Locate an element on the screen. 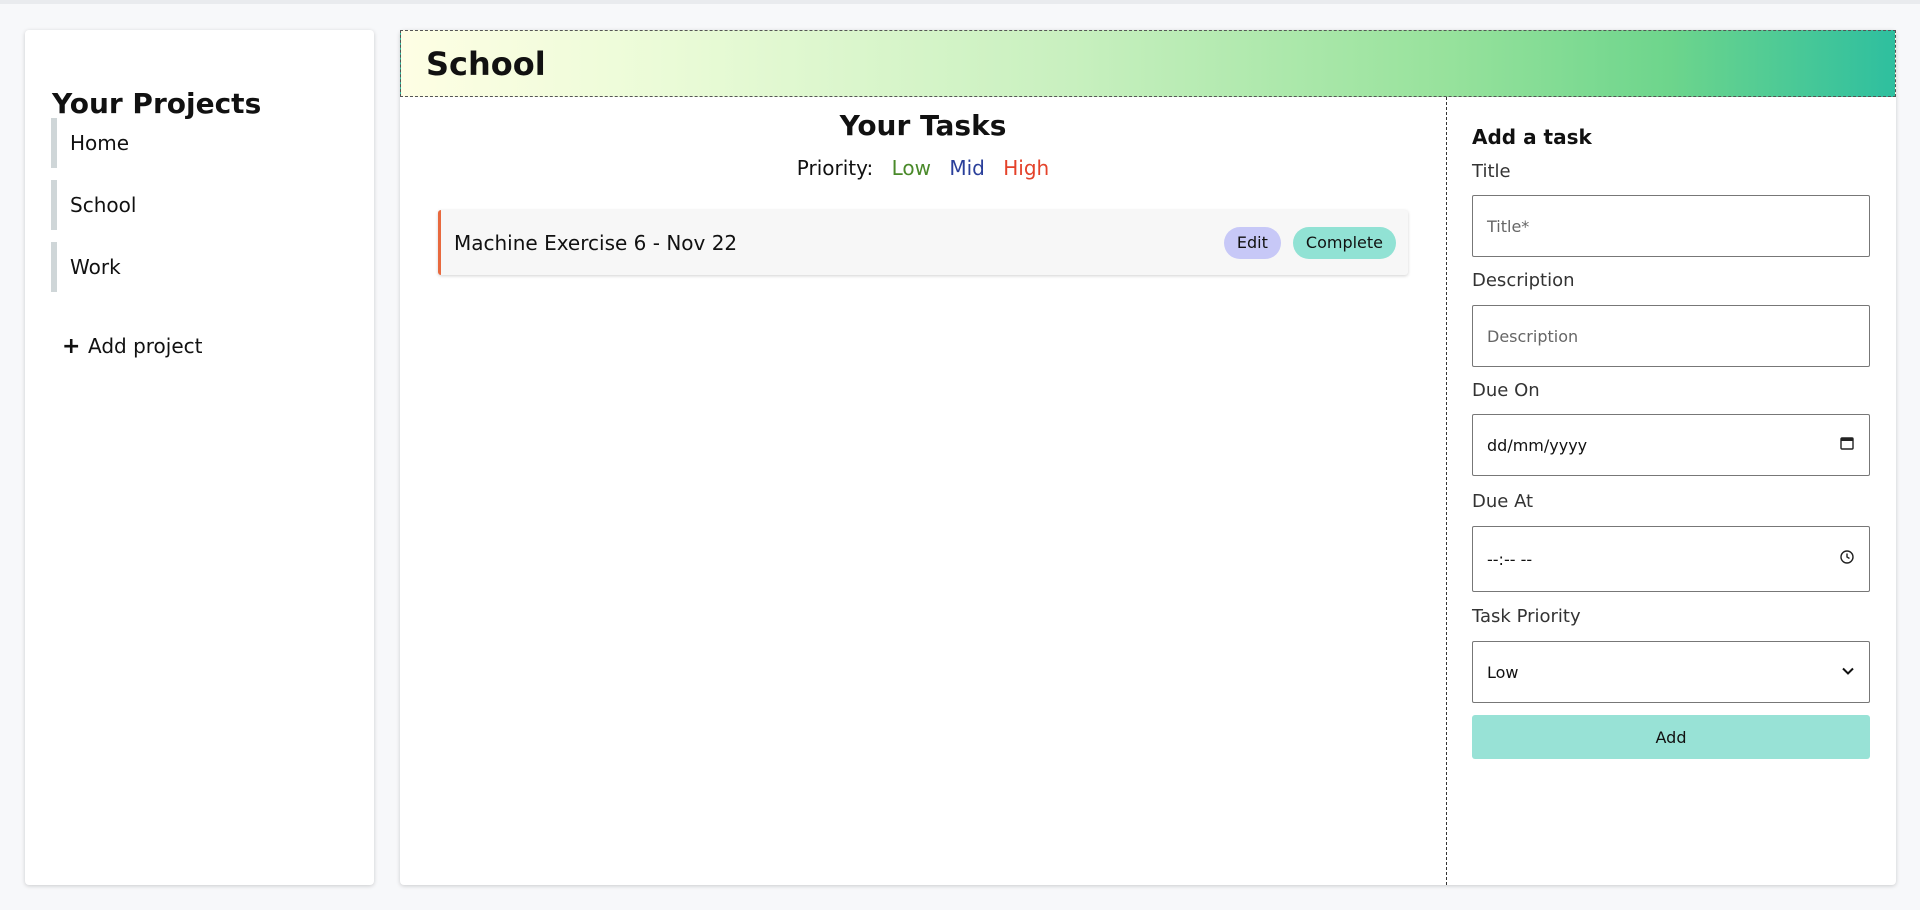 Image resolution: width=1920 pixels, height=910 pixels. due-on-field-label: Due On is located at coordinates (1506, 390).